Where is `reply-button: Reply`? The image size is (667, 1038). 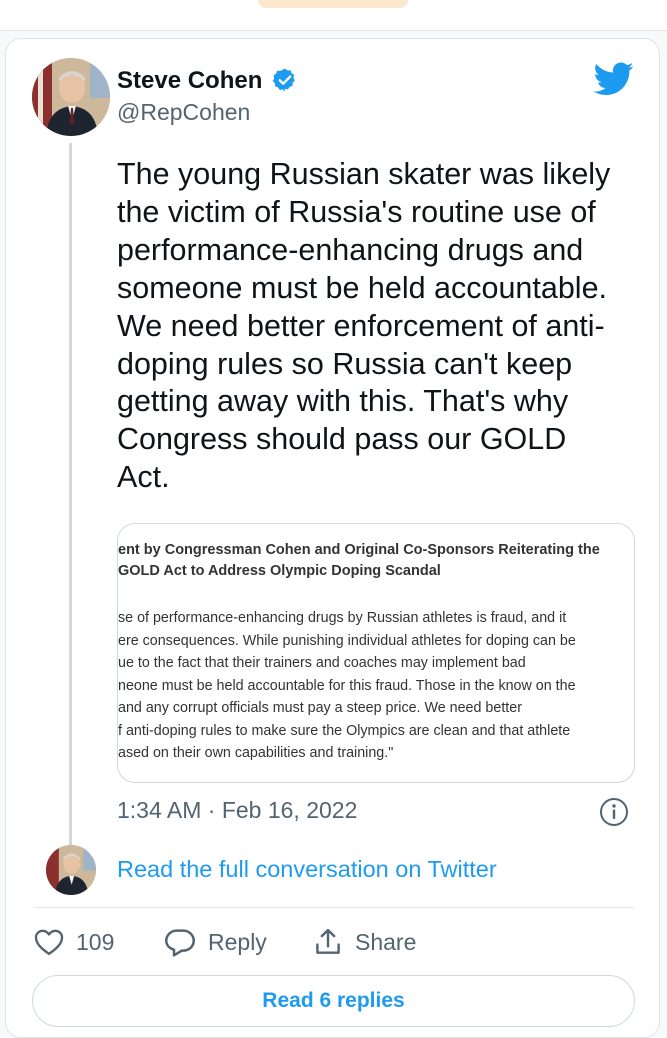
reply-button: Reply is located at coordinates (215, 942).